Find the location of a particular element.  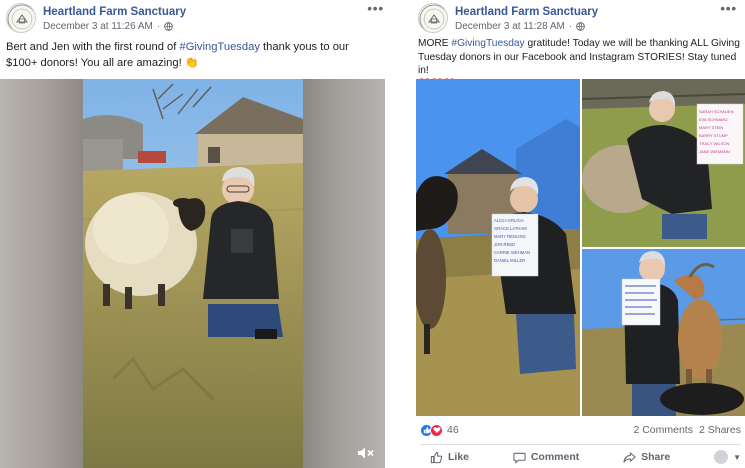

reactions-summary: 46 is located at coordinates (439, 430).